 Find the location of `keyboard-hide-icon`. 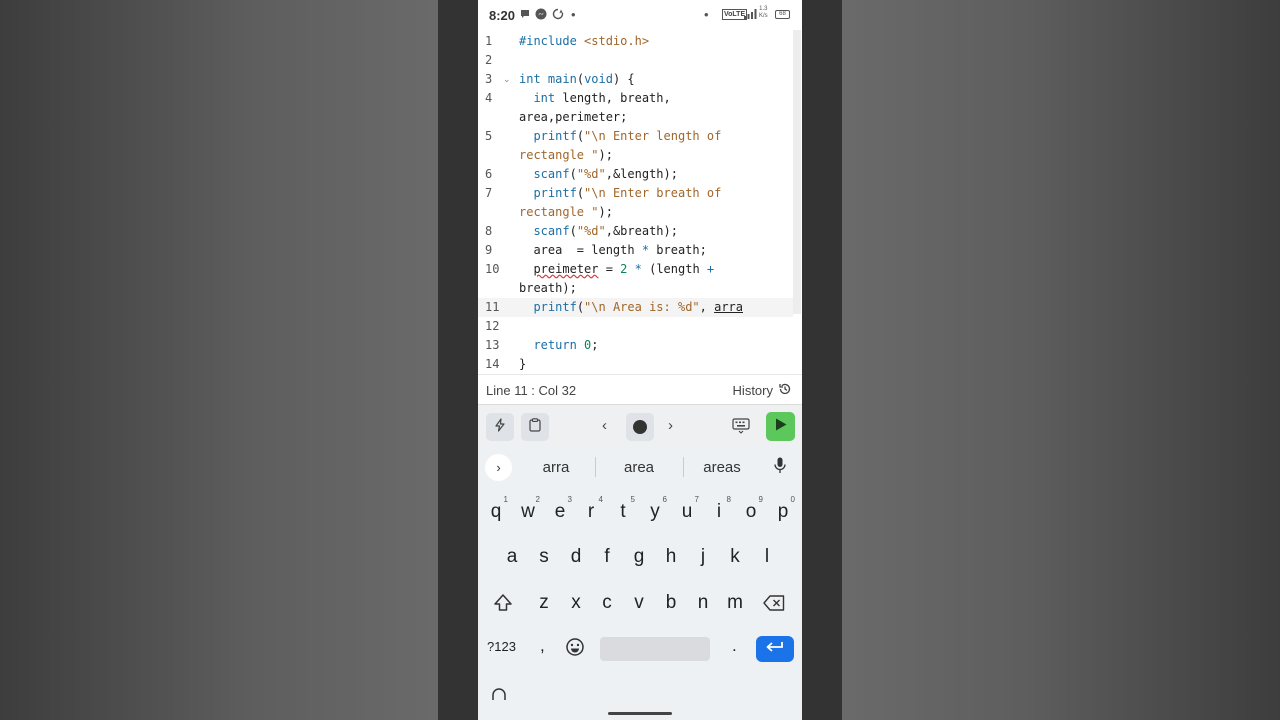

keyboard-hide-icon is located at coordinates (499, 697).